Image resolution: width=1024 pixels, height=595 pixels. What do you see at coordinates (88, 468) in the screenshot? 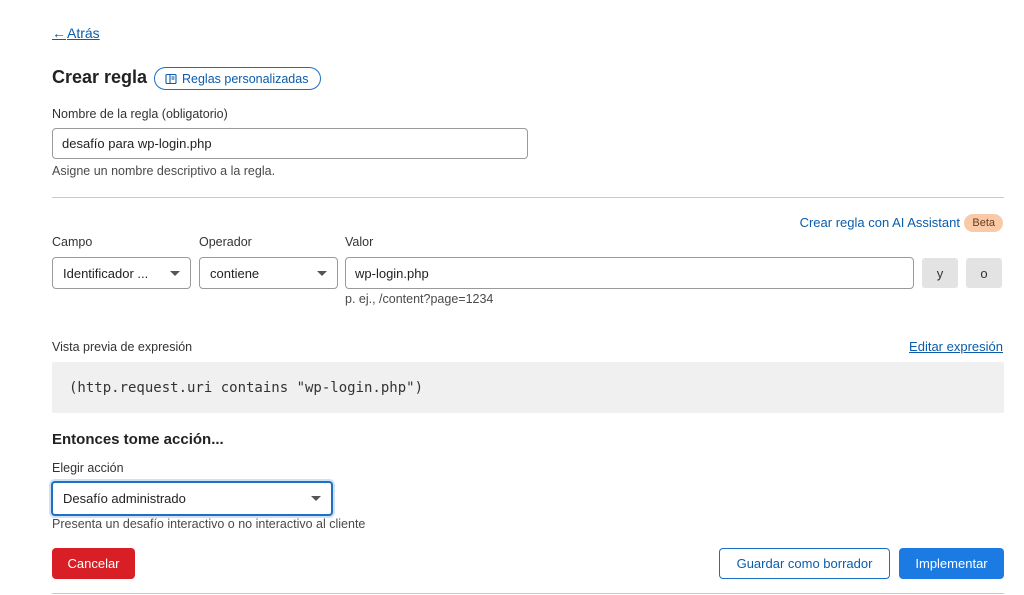
I see `action-label: Elegir acción` at bounding box center [88, 468].